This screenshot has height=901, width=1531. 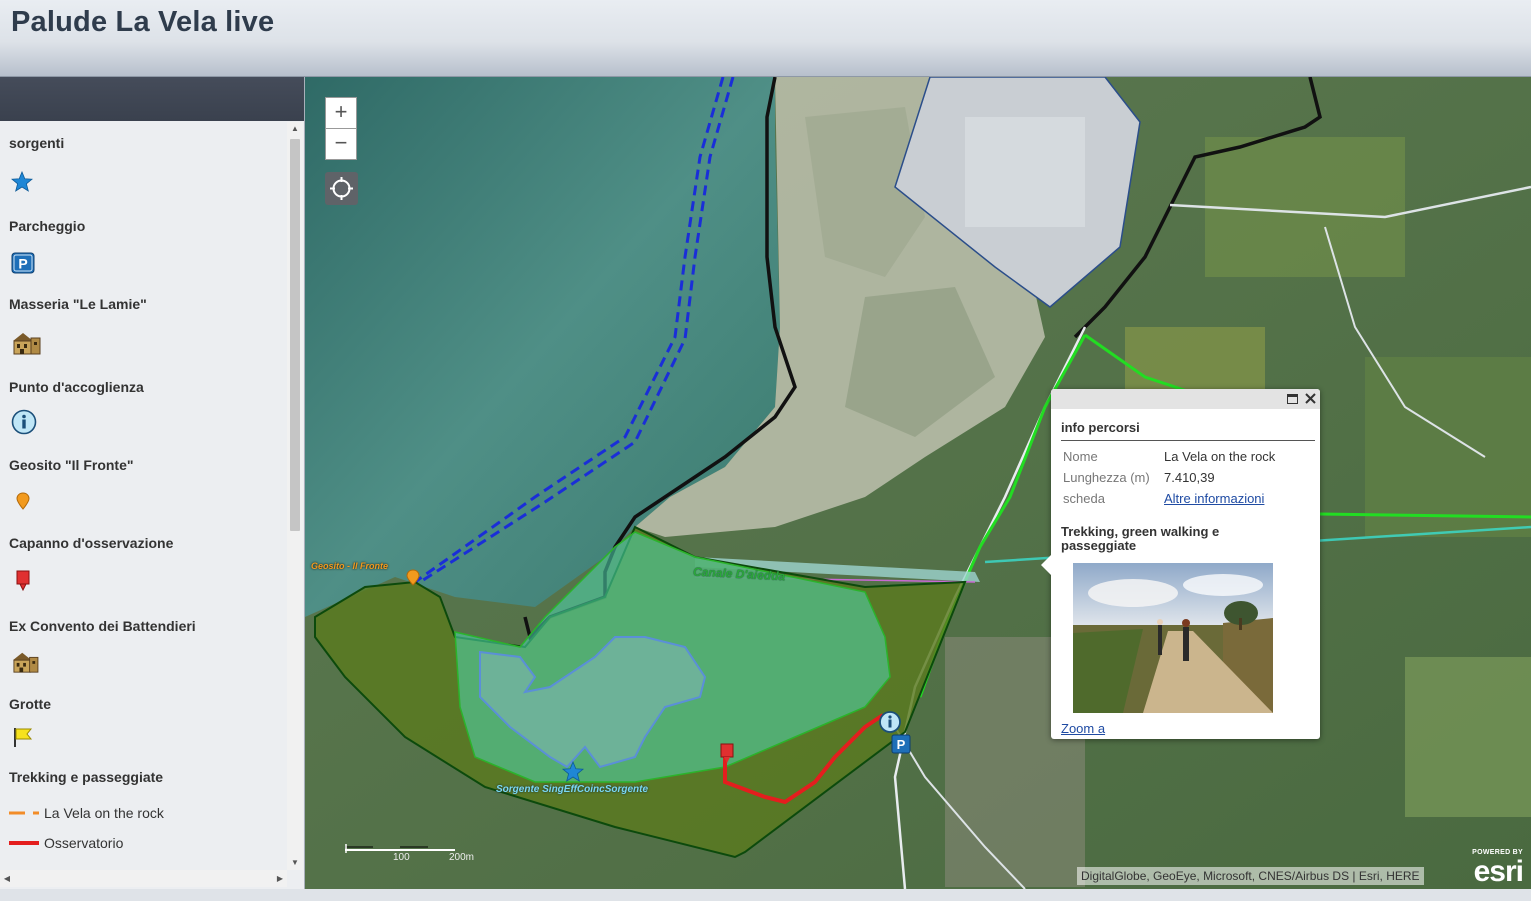 I want to click on scrollbar-thumb, so click(x=295, y=335).